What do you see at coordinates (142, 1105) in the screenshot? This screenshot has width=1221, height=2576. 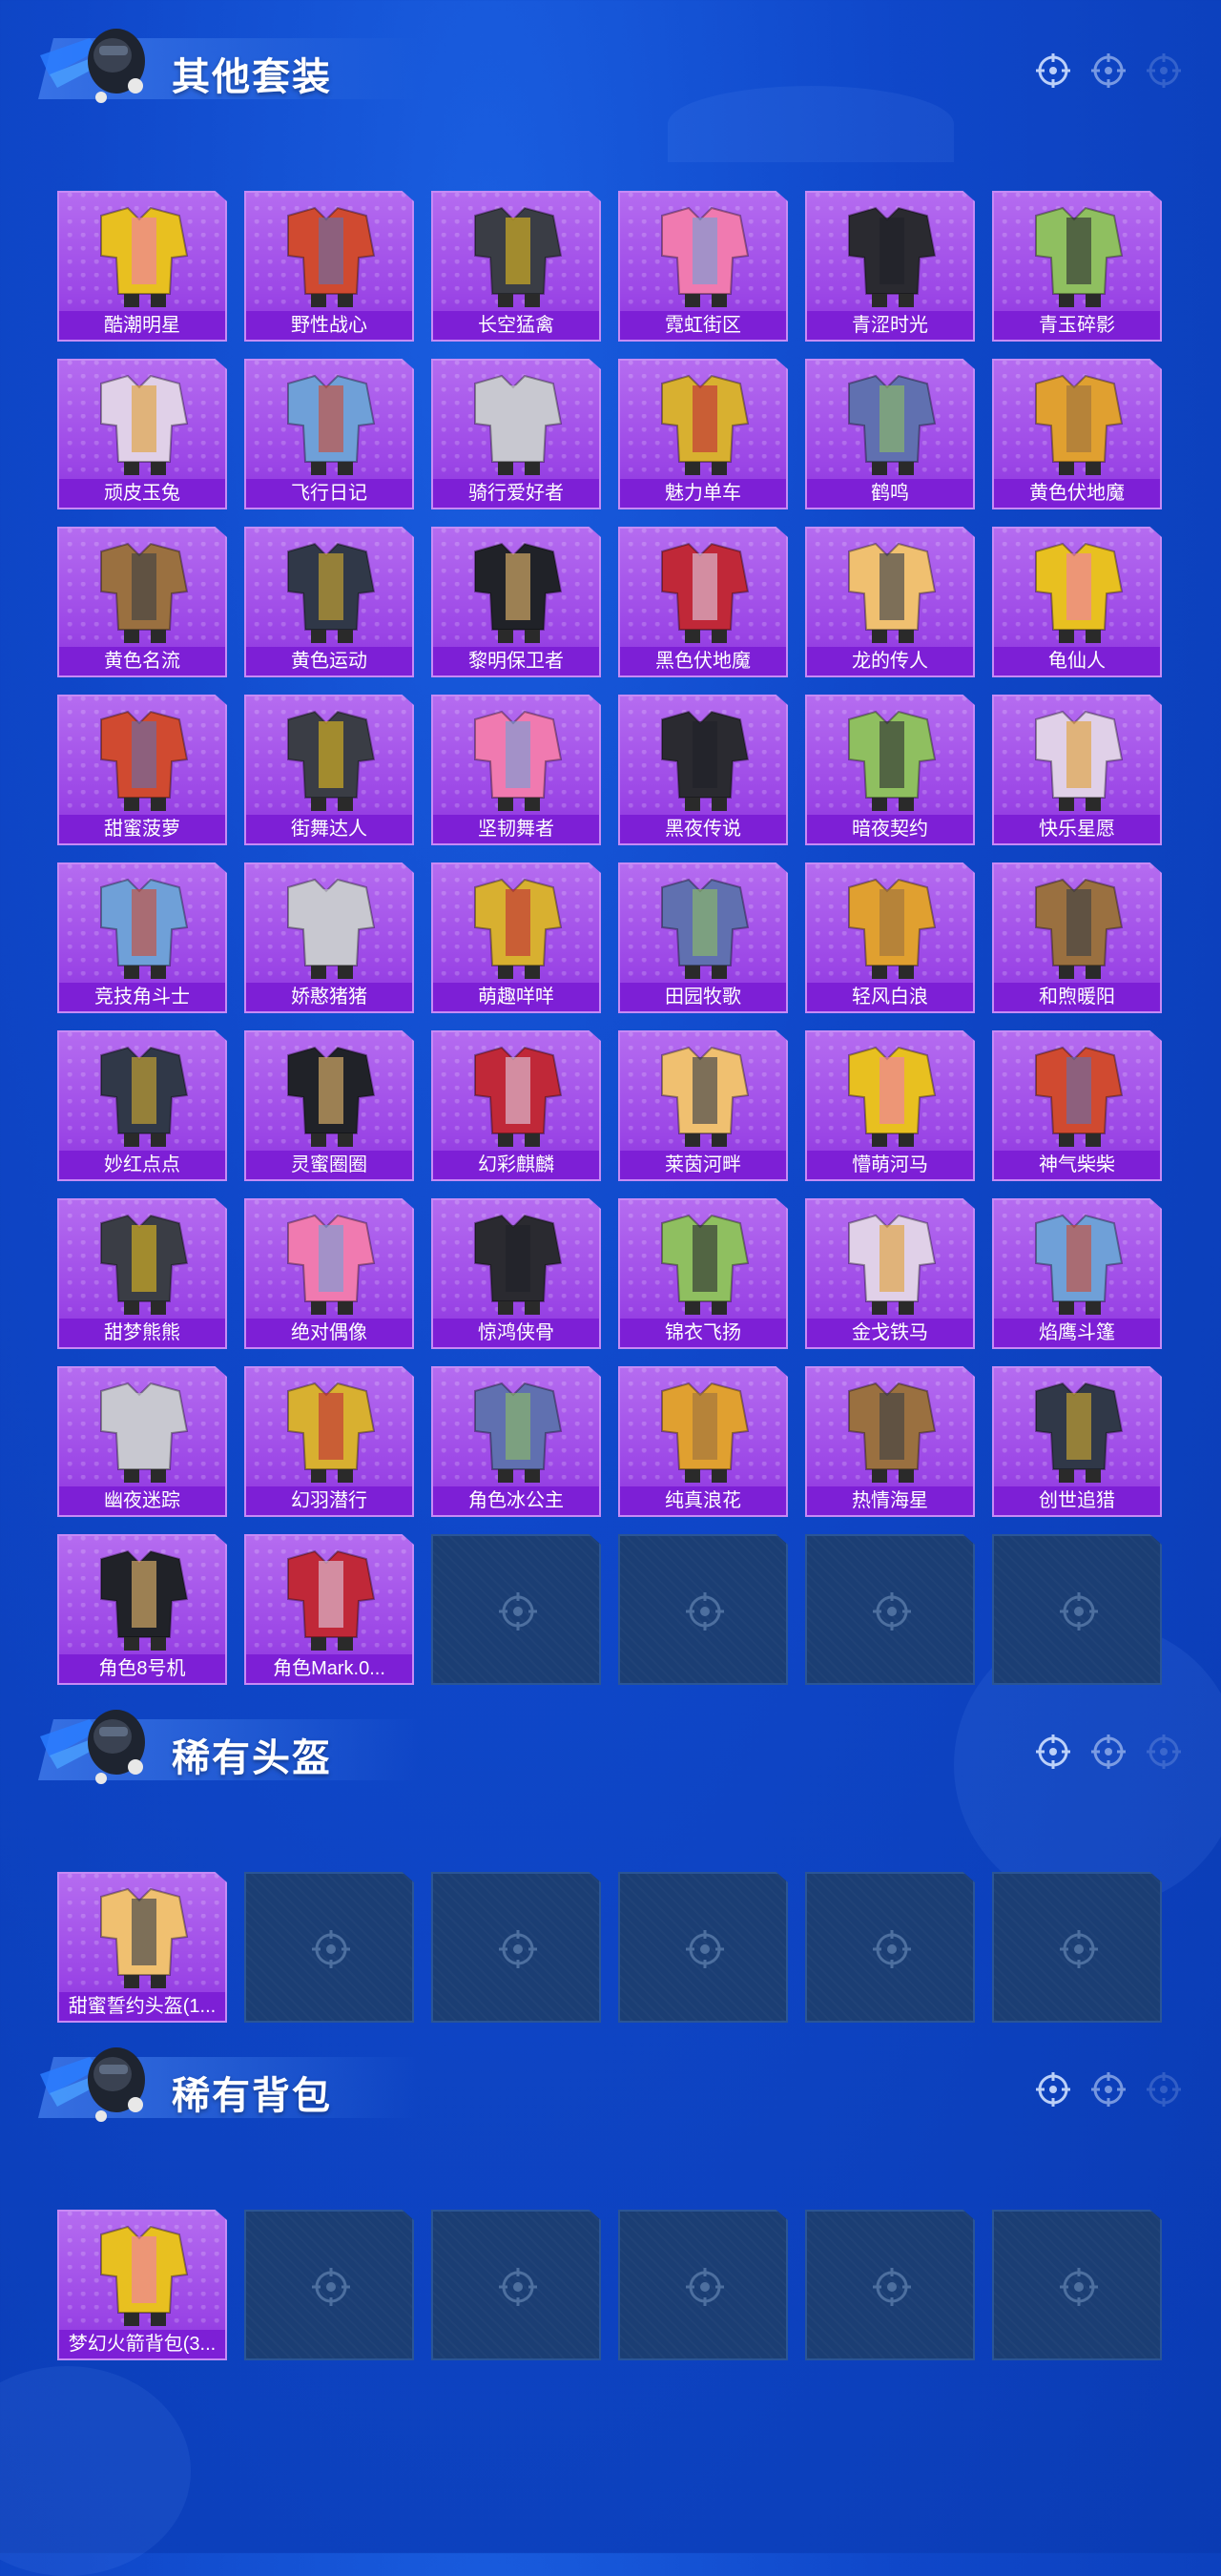 I see `item-card: 妙红点点` at bounding box center [142, 1105].